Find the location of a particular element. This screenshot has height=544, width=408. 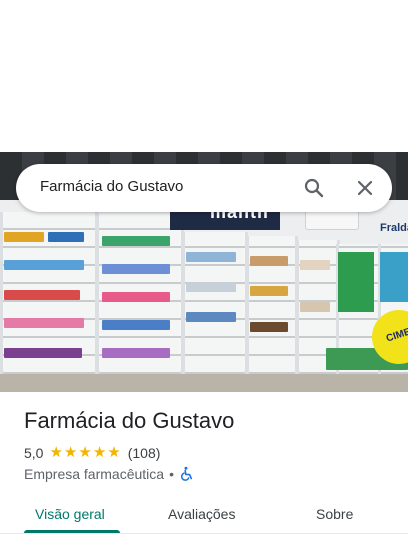

wheelchair-icon is located at coordinates (187, 474).